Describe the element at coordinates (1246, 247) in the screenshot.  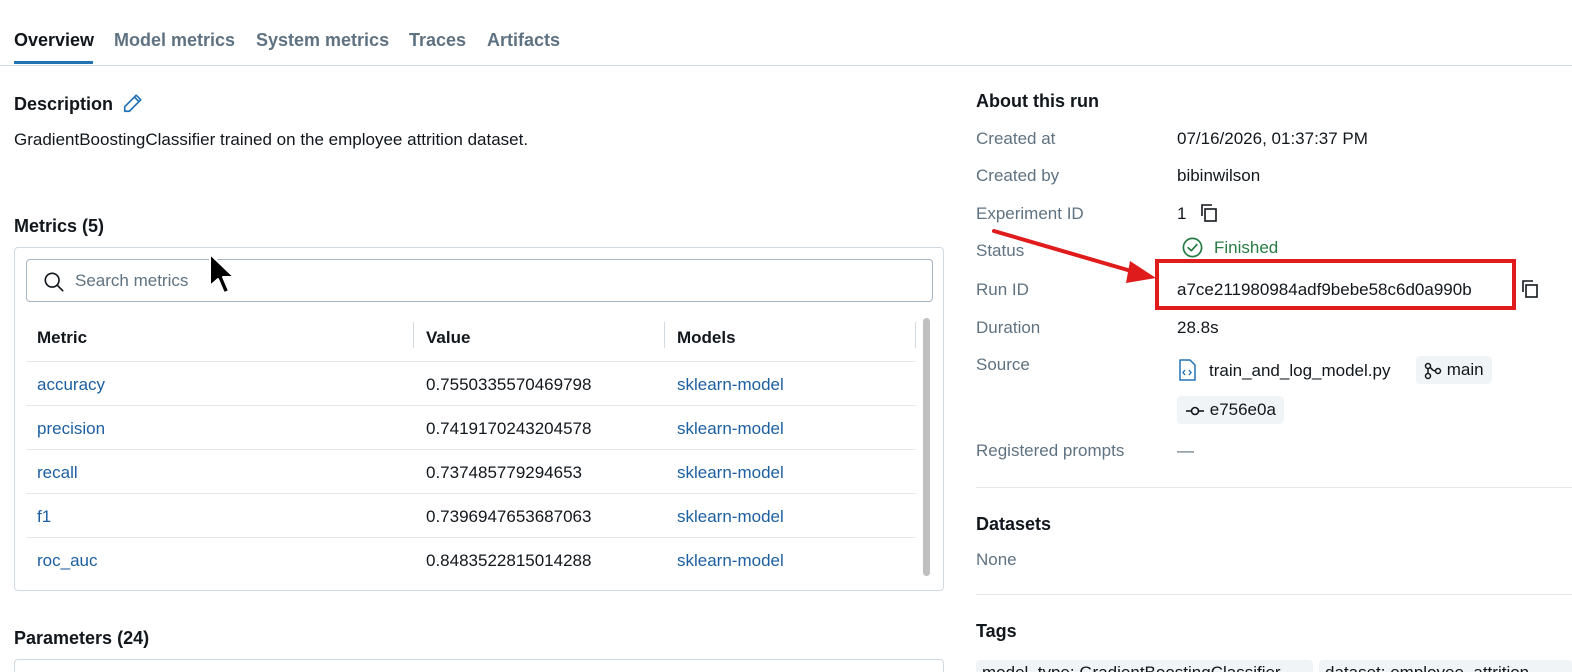
I see `status-value: Finished` at that location.